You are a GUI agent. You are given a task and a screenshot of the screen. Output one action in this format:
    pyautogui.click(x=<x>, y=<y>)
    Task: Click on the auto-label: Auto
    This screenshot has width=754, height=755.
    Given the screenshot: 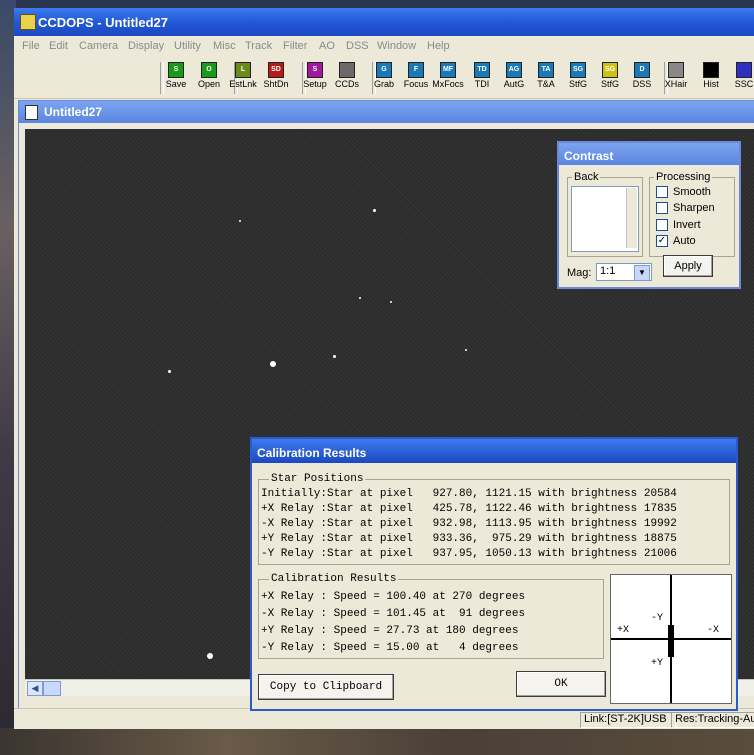 What is the action you would take?
    pyautogui.click(x=684, y=241)
    